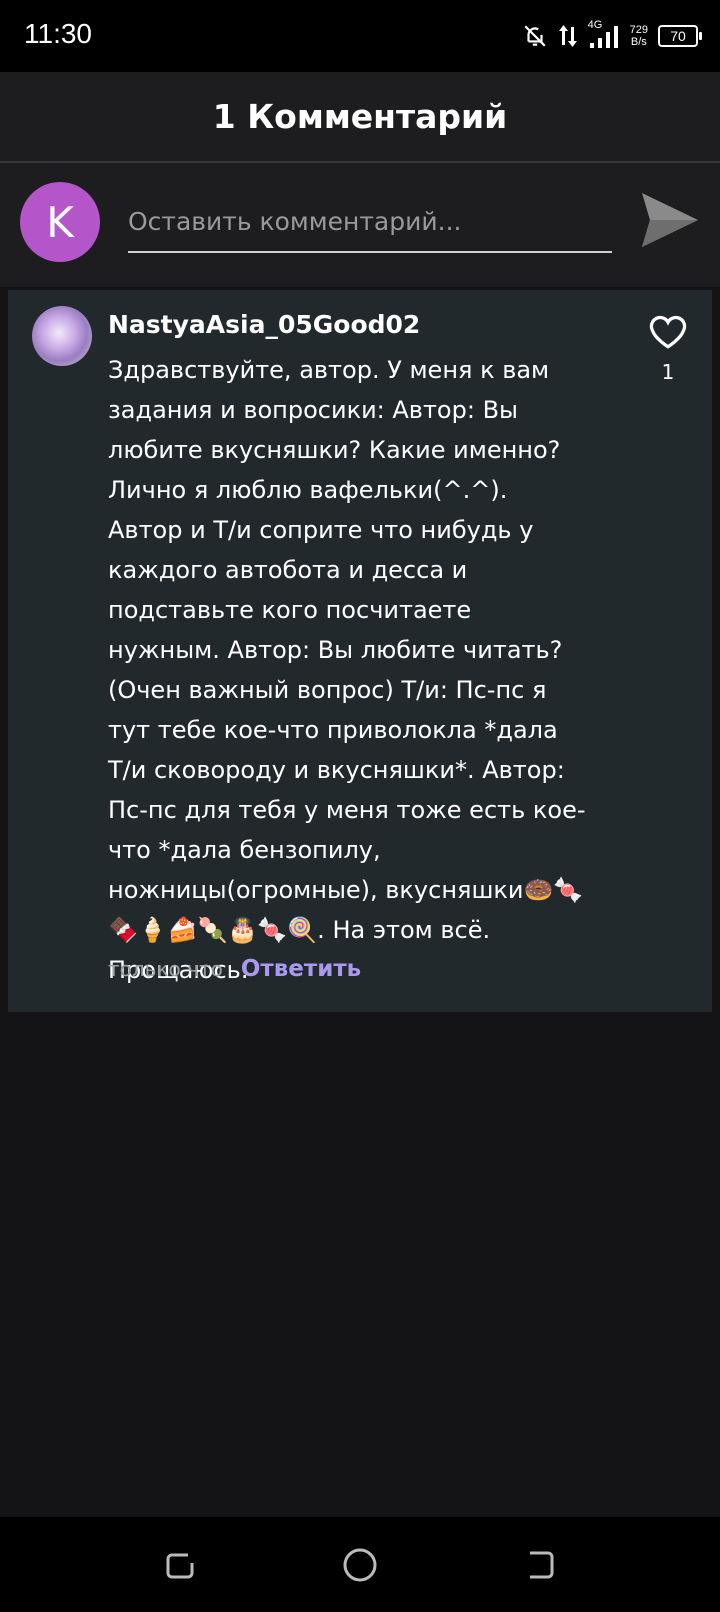  Describe the element at coordinates (62, 336) in the screenshot. I see `commenter-avatar` at that location.